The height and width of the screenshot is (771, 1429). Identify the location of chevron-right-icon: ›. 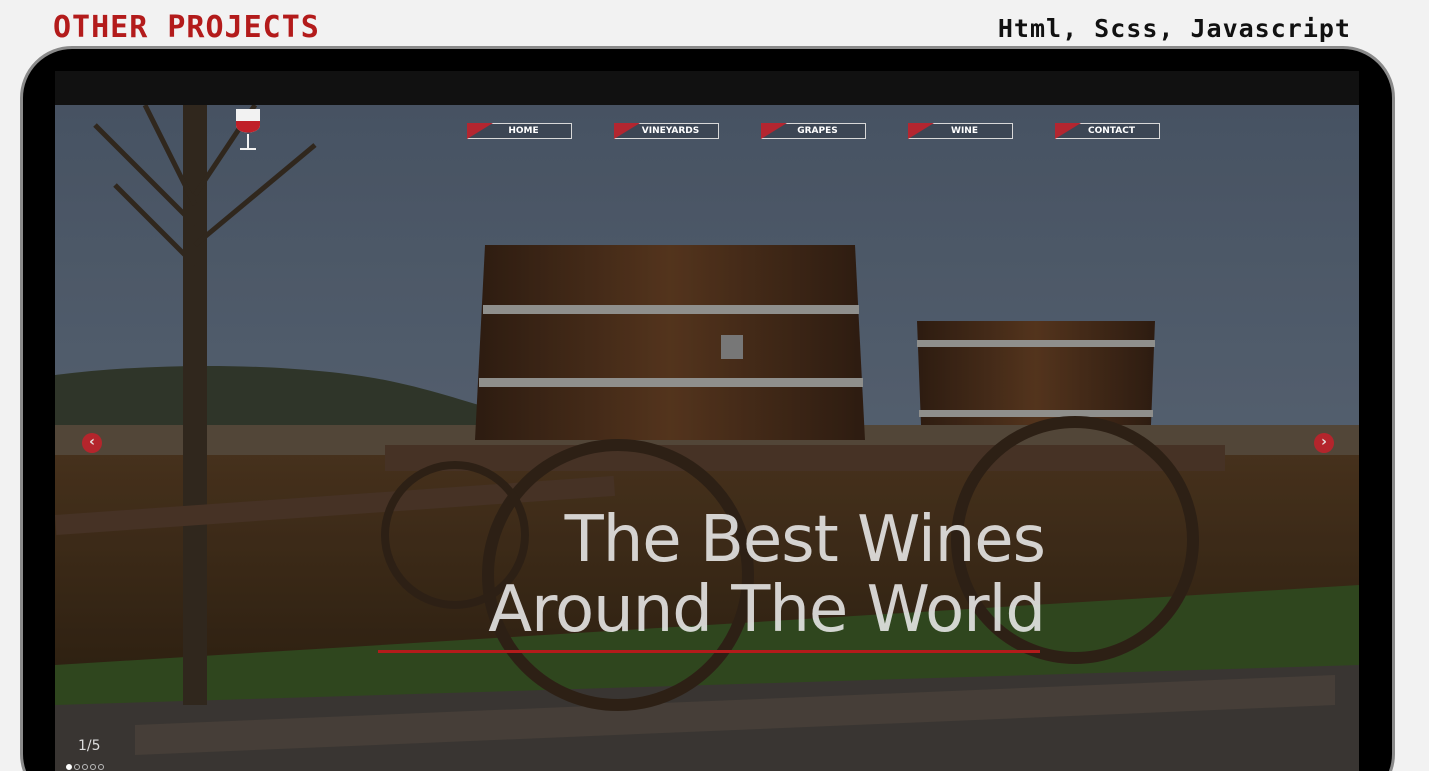
(1324, 443).